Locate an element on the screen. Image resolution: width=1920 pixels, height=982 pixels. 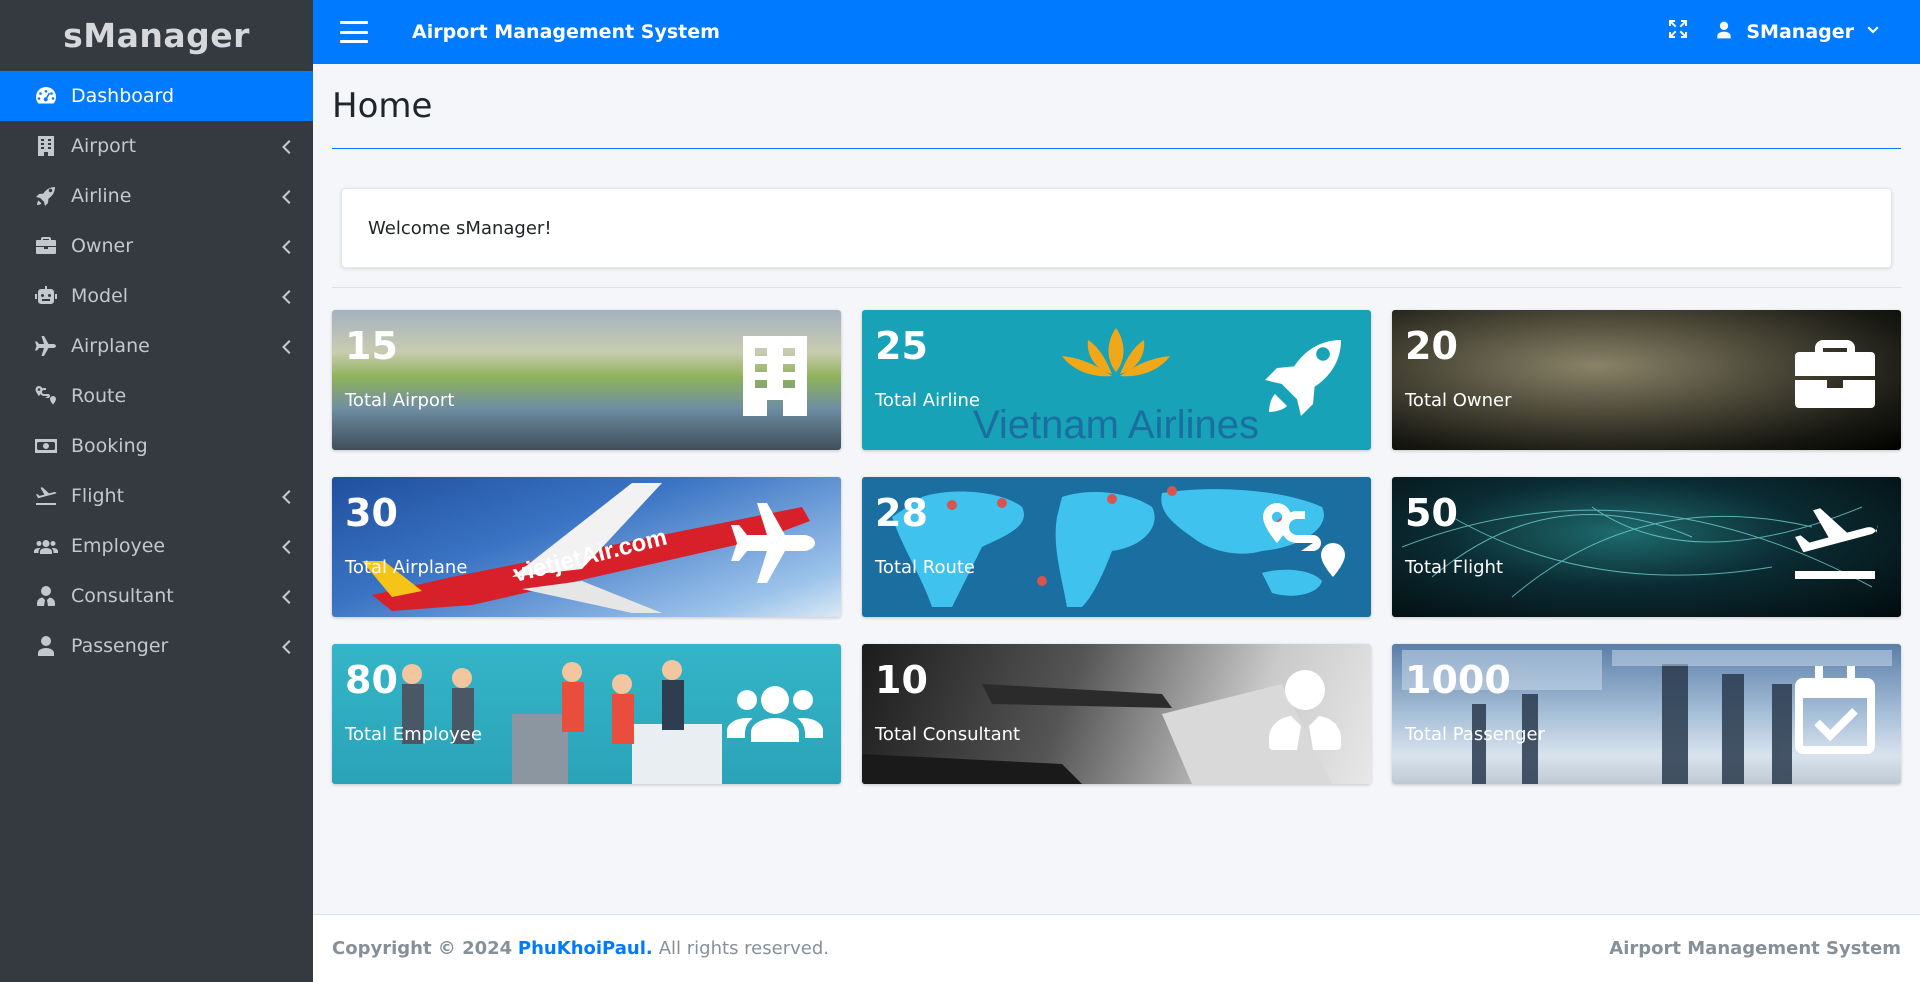
sidebar-item-airline: Airline is located at coordinates (156, 196).